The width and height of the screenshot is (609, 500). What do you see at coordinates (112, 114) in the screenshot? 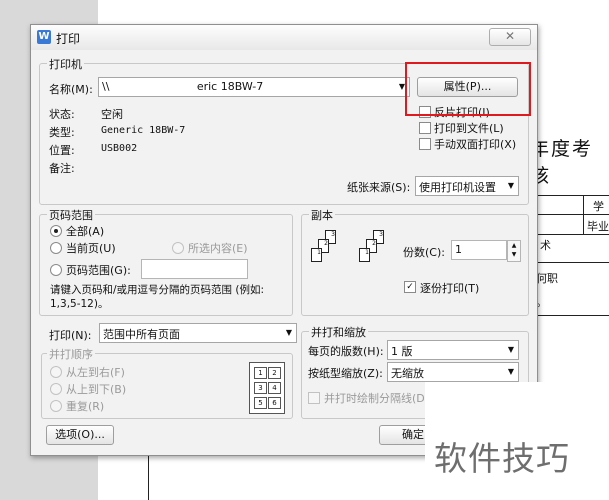
I see `status-value: 空闲` at bounding box center [112, 114].